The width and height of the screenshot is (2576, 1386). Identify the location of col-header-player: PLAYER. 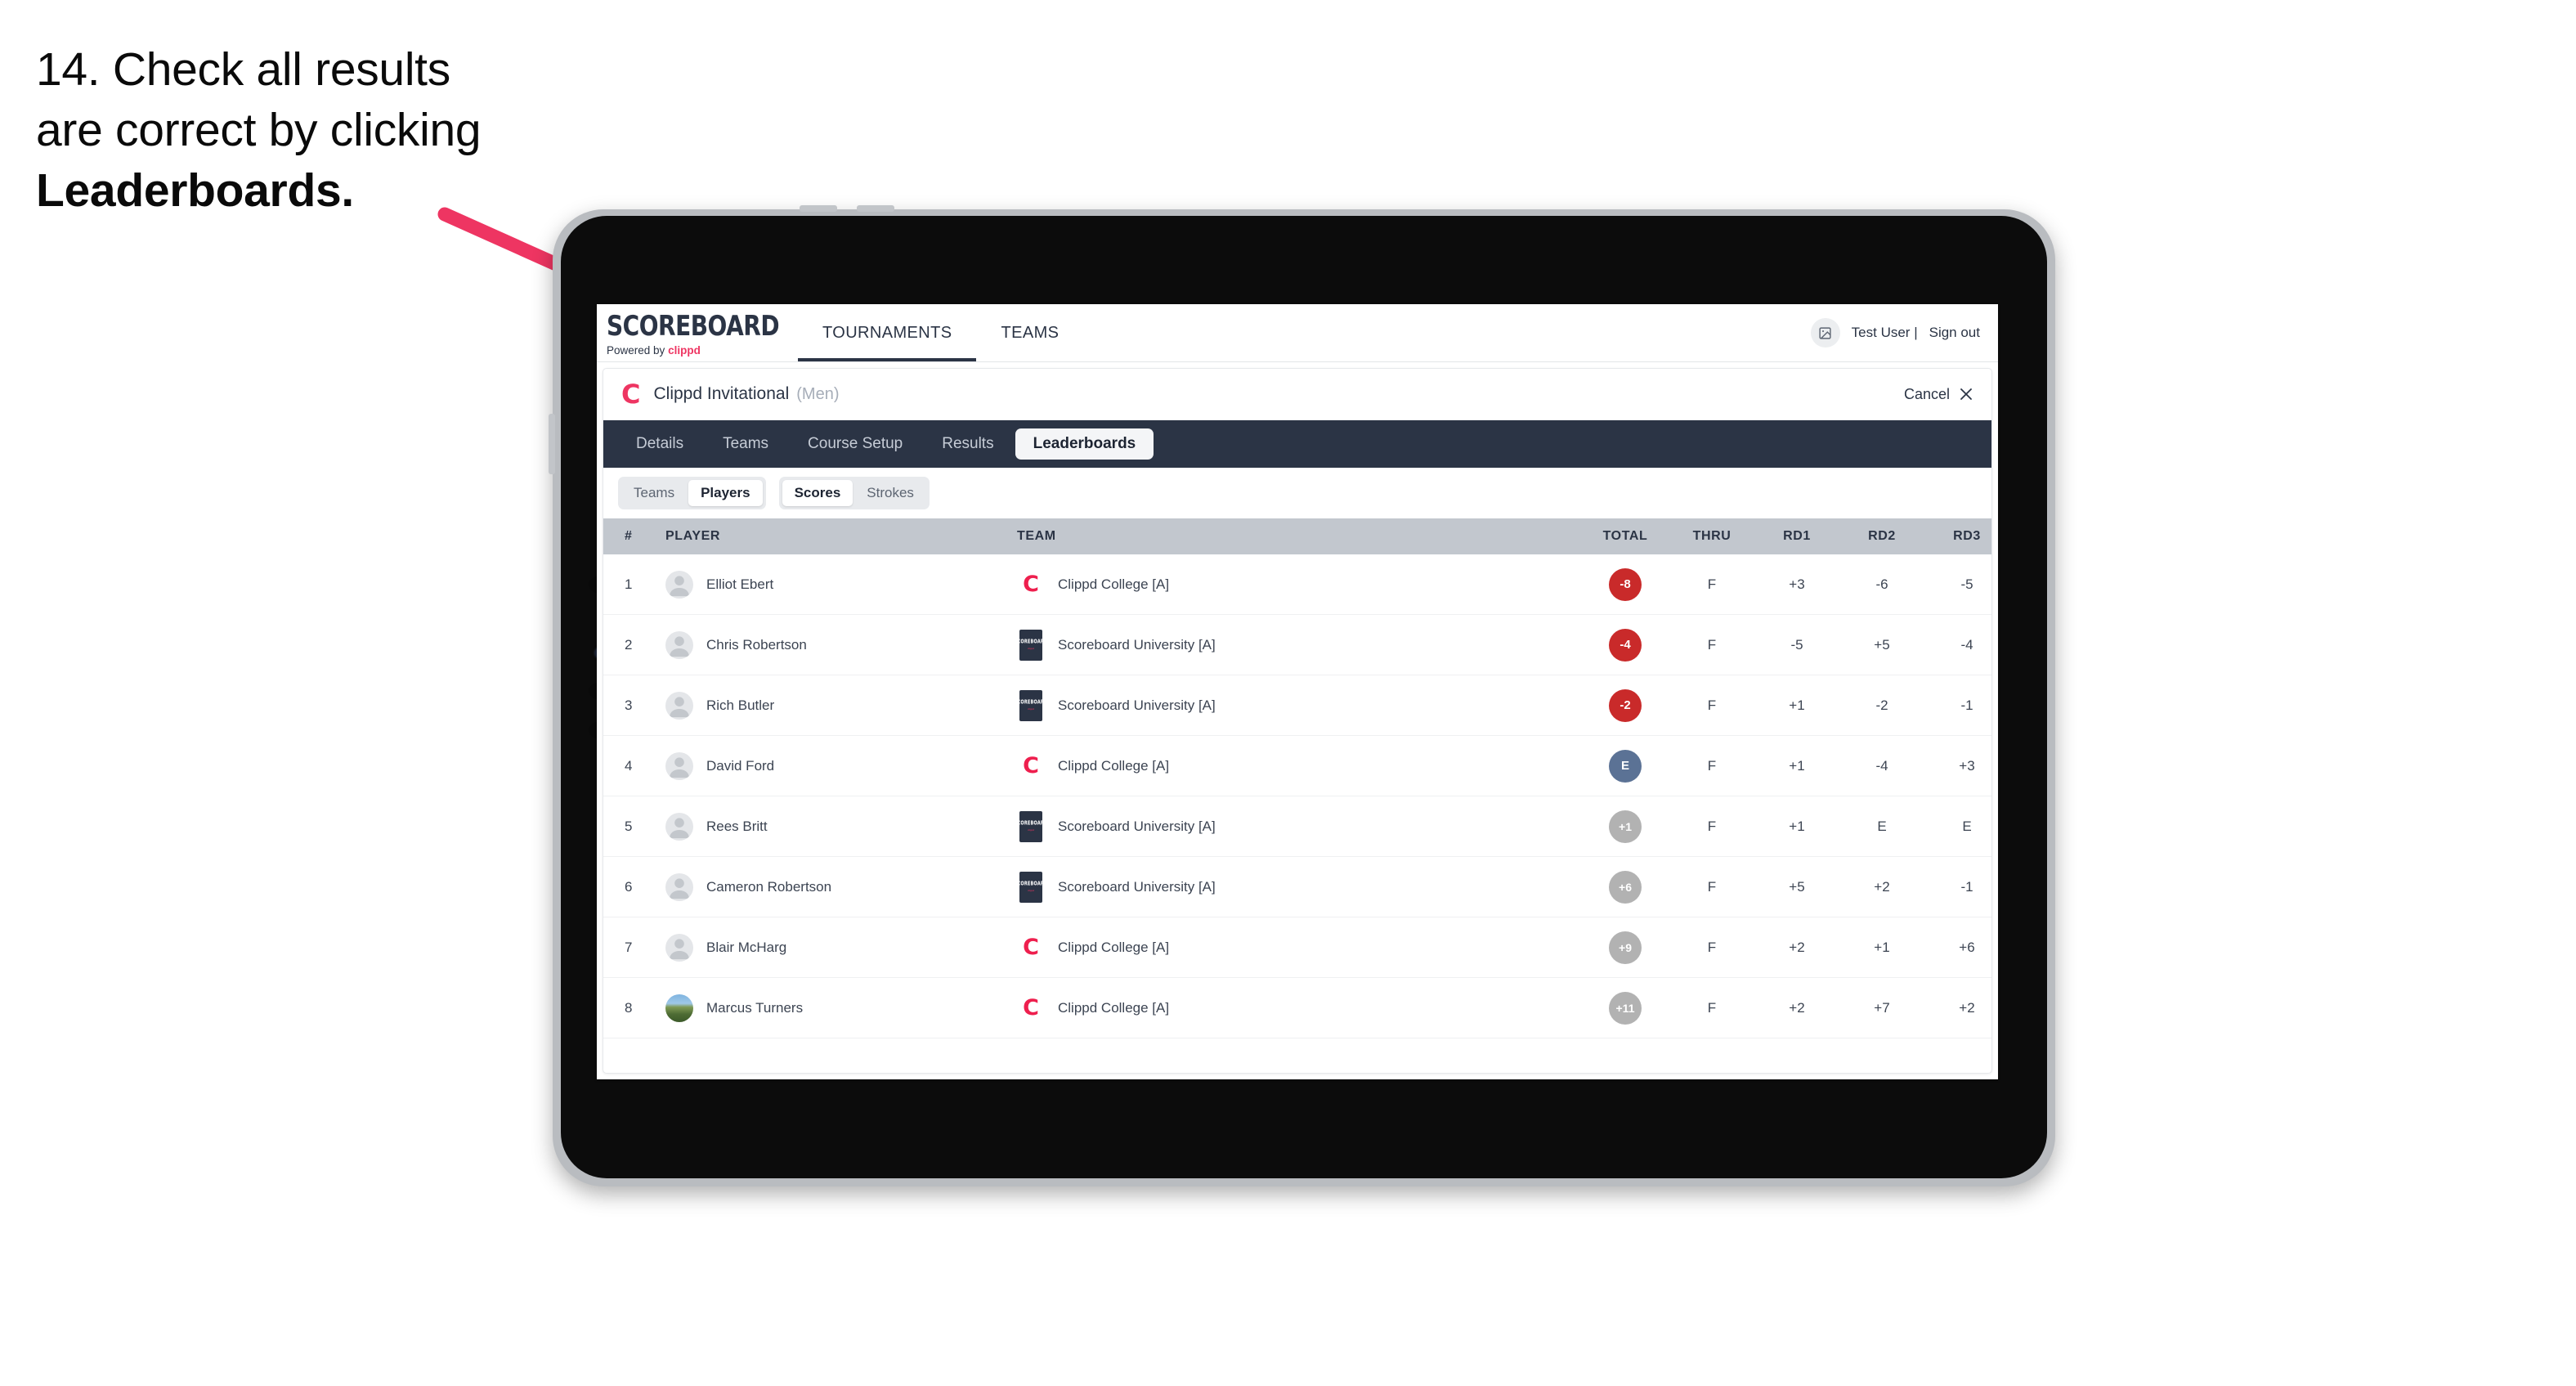
(841, 536).